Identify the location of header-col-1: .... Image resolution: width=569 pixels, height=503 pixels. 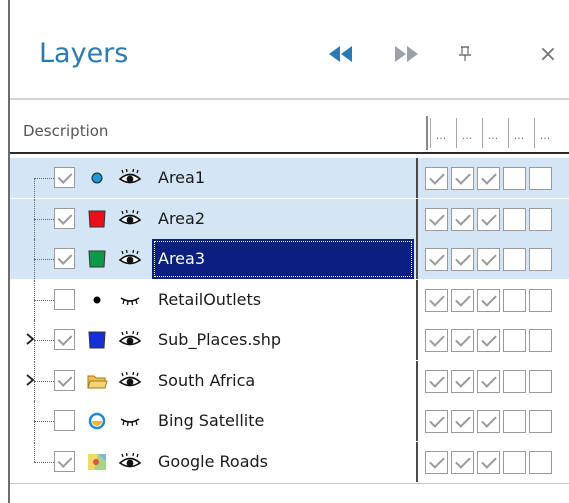
(440, 133).